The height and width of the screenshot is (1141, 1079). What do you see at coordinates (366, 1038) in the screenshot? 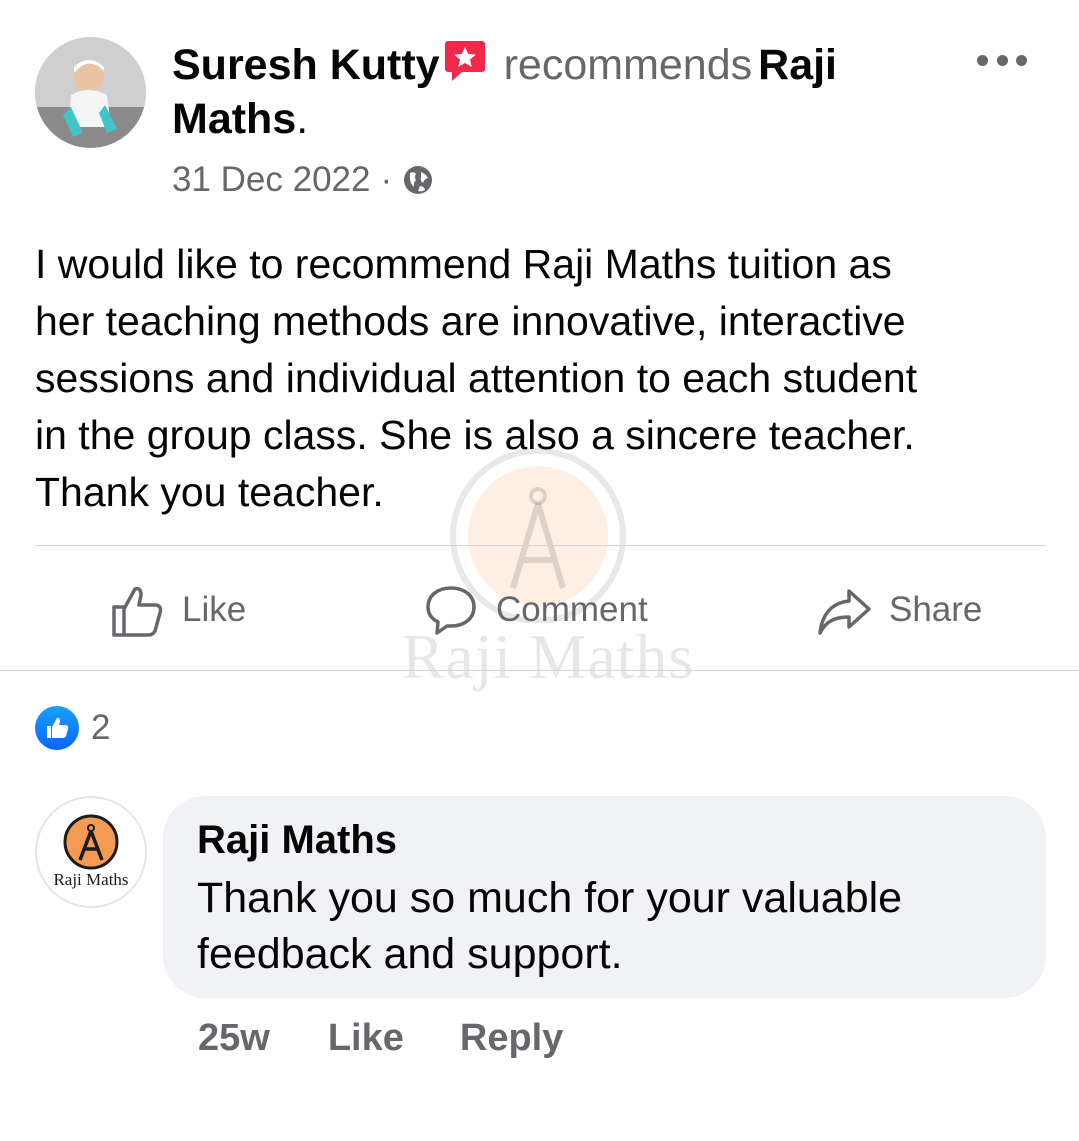
I see `comment-like-button: Like` at bounding box center [366, 1038].